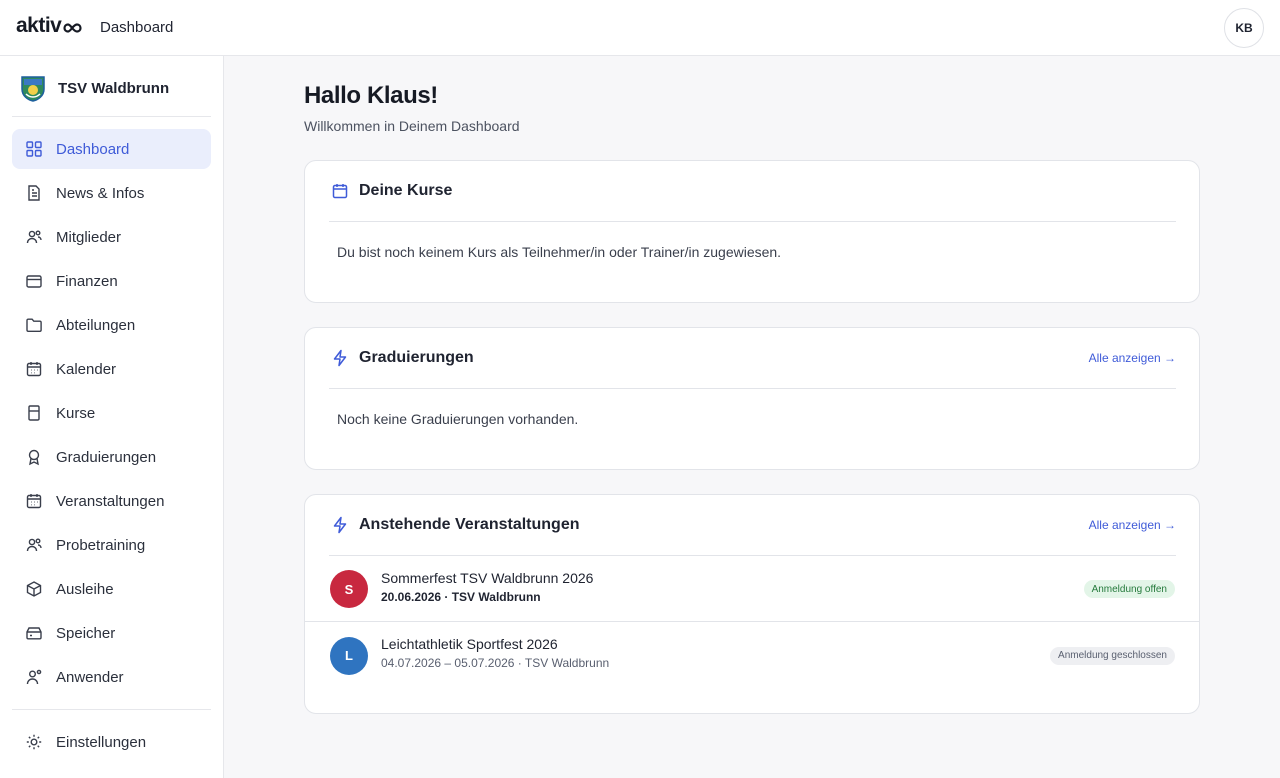 This screenshot has height=778, width=1280. Describe the element at coordinates (640, 28) in the screenshot. I see `top-bar: aktiv Dashboard KB` at that location.